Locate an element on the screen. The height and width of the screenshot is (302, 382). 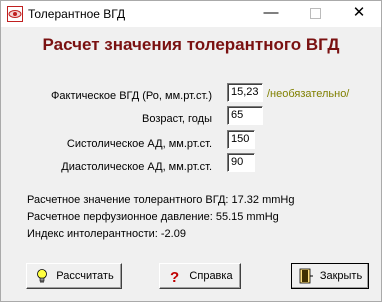
result-intolerance-index: Индекс интолерантности: -2.09 is located at coordinates (106, 234).